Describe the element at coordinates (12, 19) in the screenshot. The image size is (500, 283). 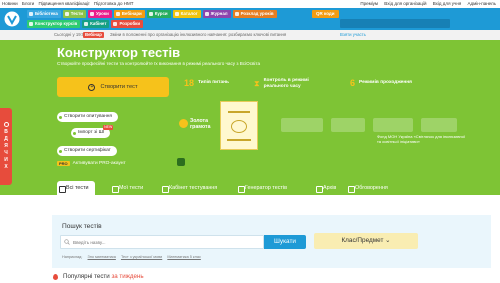
I see `site-logo-icon` at that location.